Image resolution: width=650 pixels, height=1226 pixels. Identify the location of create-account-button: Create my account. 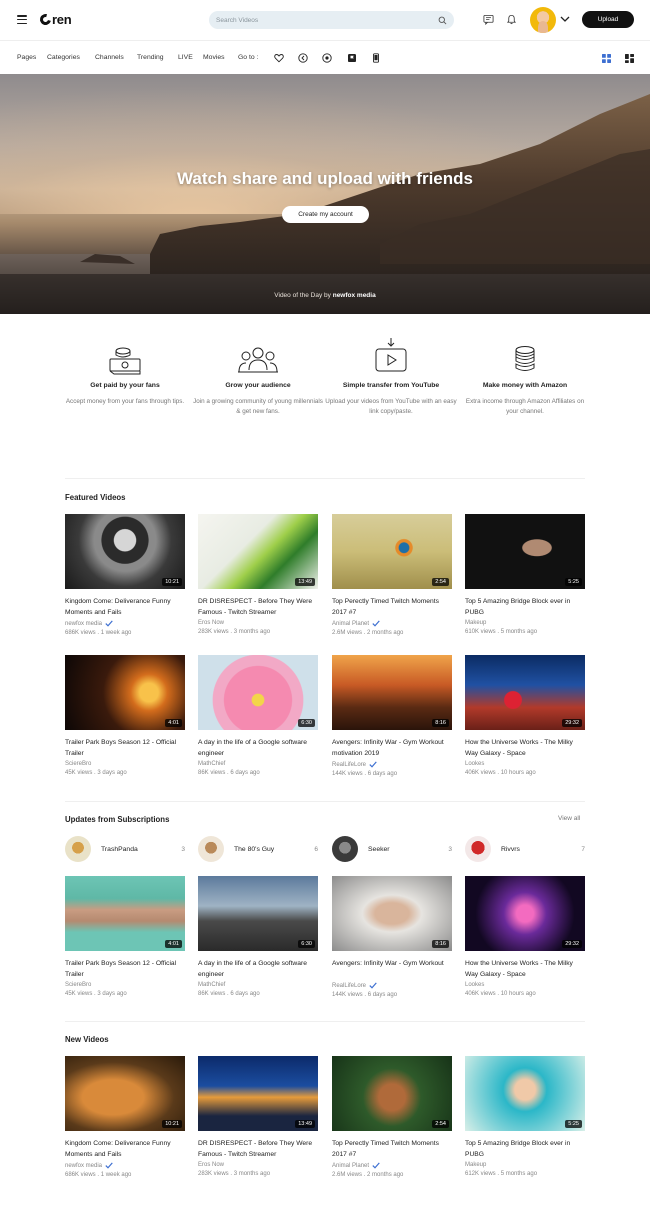
(325, 214).